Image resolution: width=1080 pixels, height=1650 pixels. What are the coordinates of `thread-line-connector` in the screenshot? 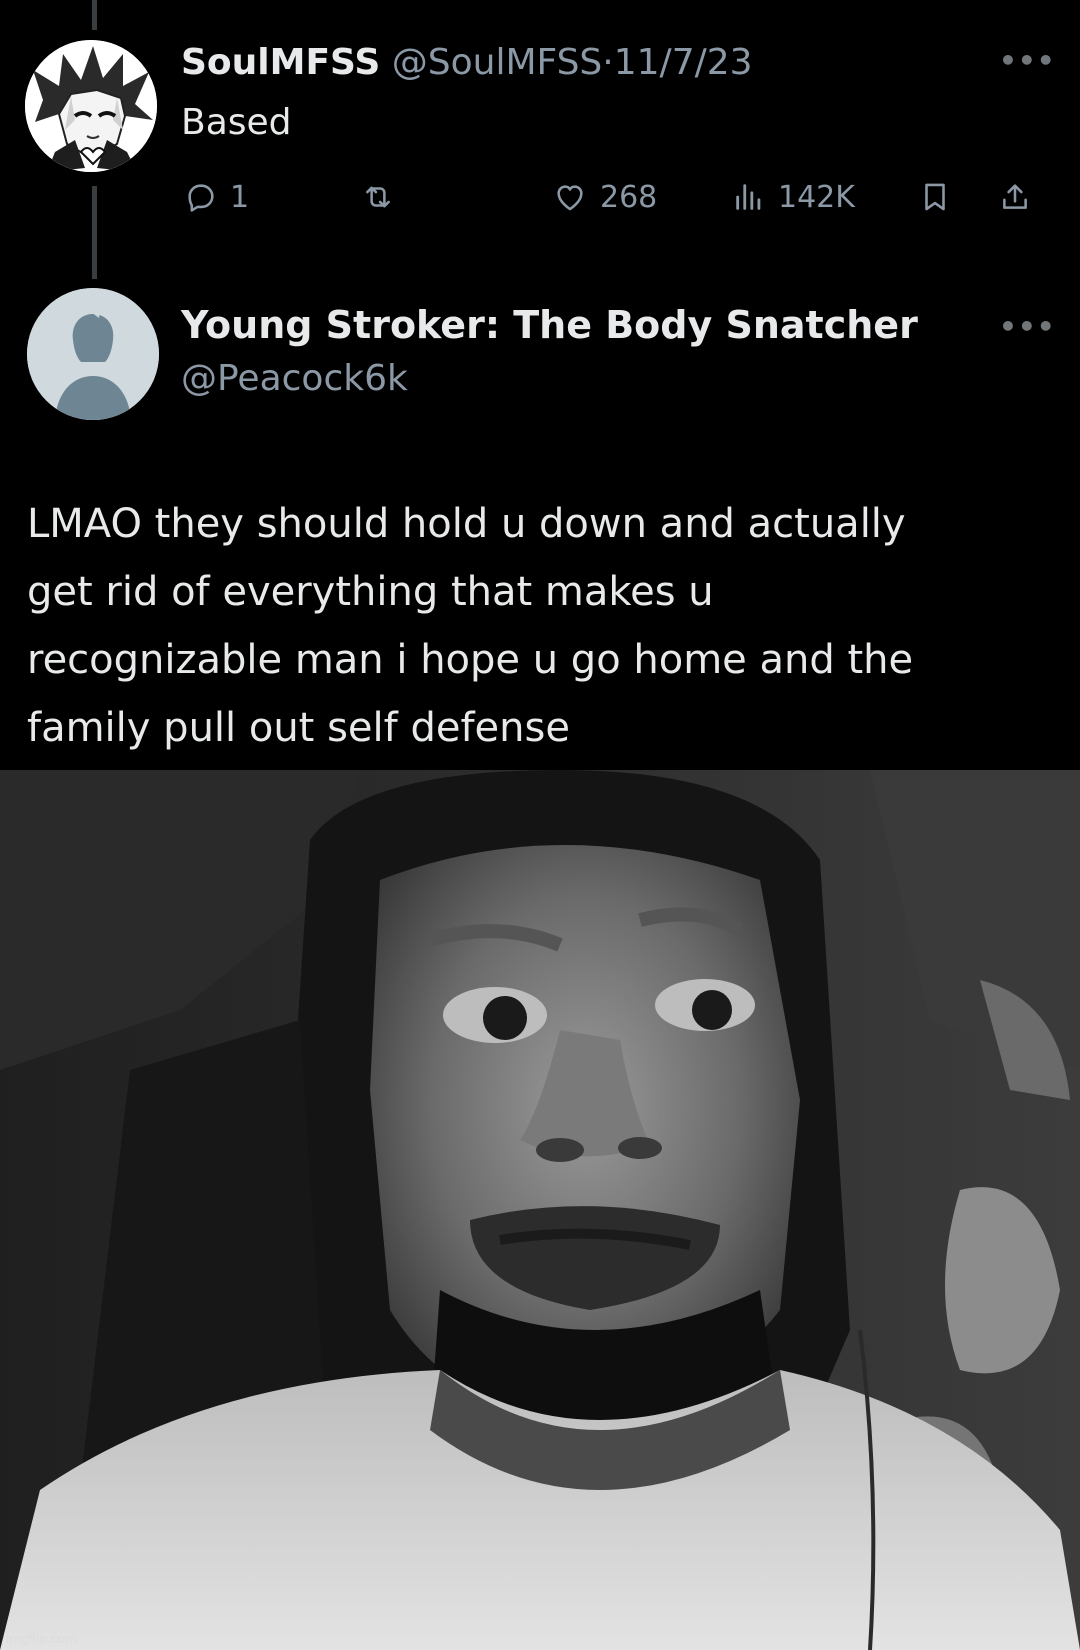 It's located at (94, 232).